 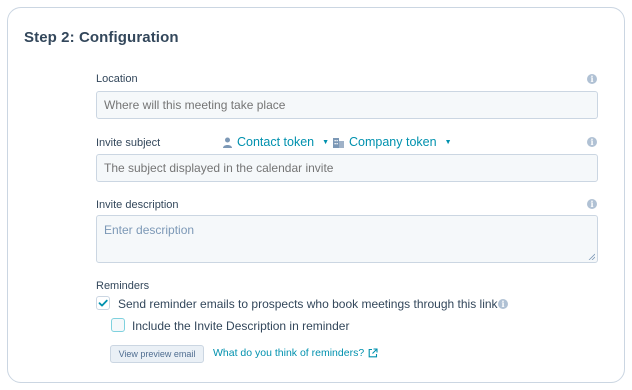 I want to click on reminders-feedback-label: What do you think of reminders?, so click(x=289, y=353).